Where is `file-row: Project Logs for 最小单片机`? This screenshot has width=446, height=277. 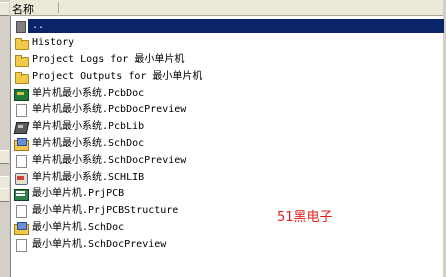
file-row: Project Logs for 最小单片机 is located at coordinates (228, 60).